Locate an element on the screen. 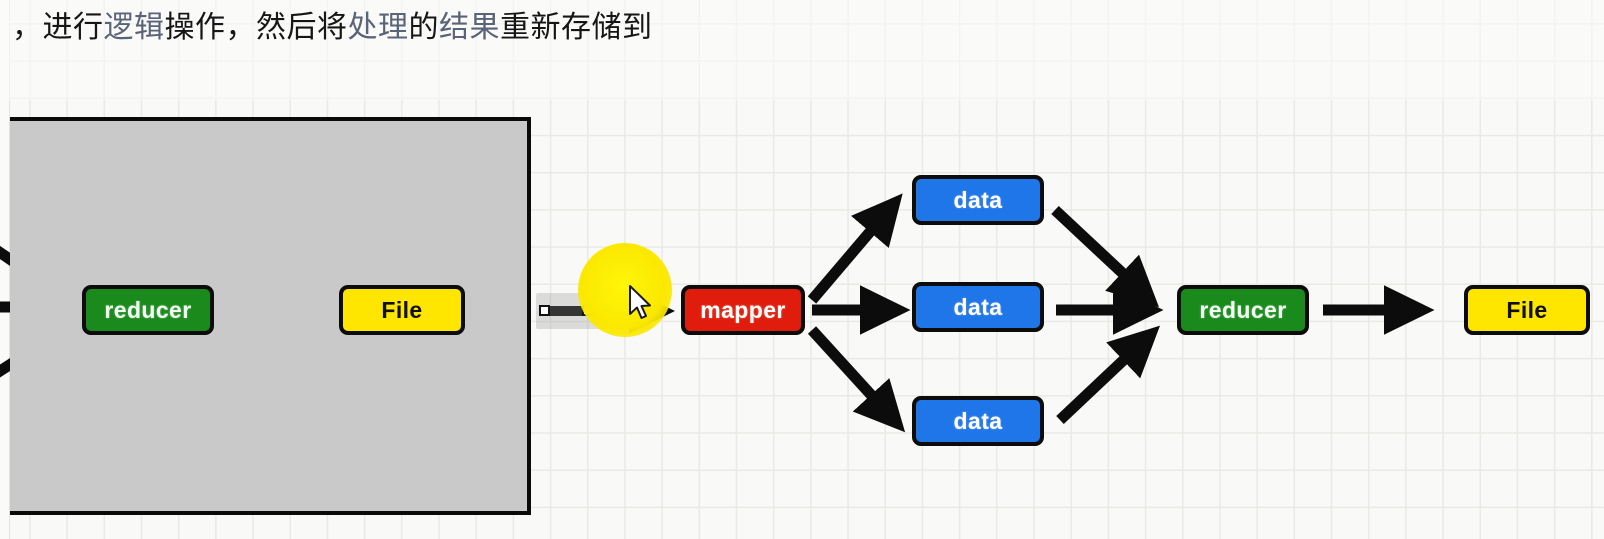 The image size is (1604, 539). node-mapper: mapper is located at coordinates (743, 310).